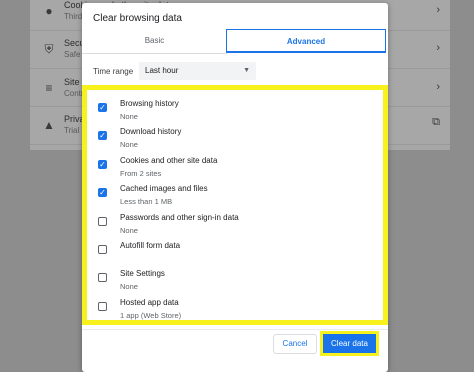 This screenshot has width=474, height=372. I want to click on option-title: Download history, so click(151, 131).